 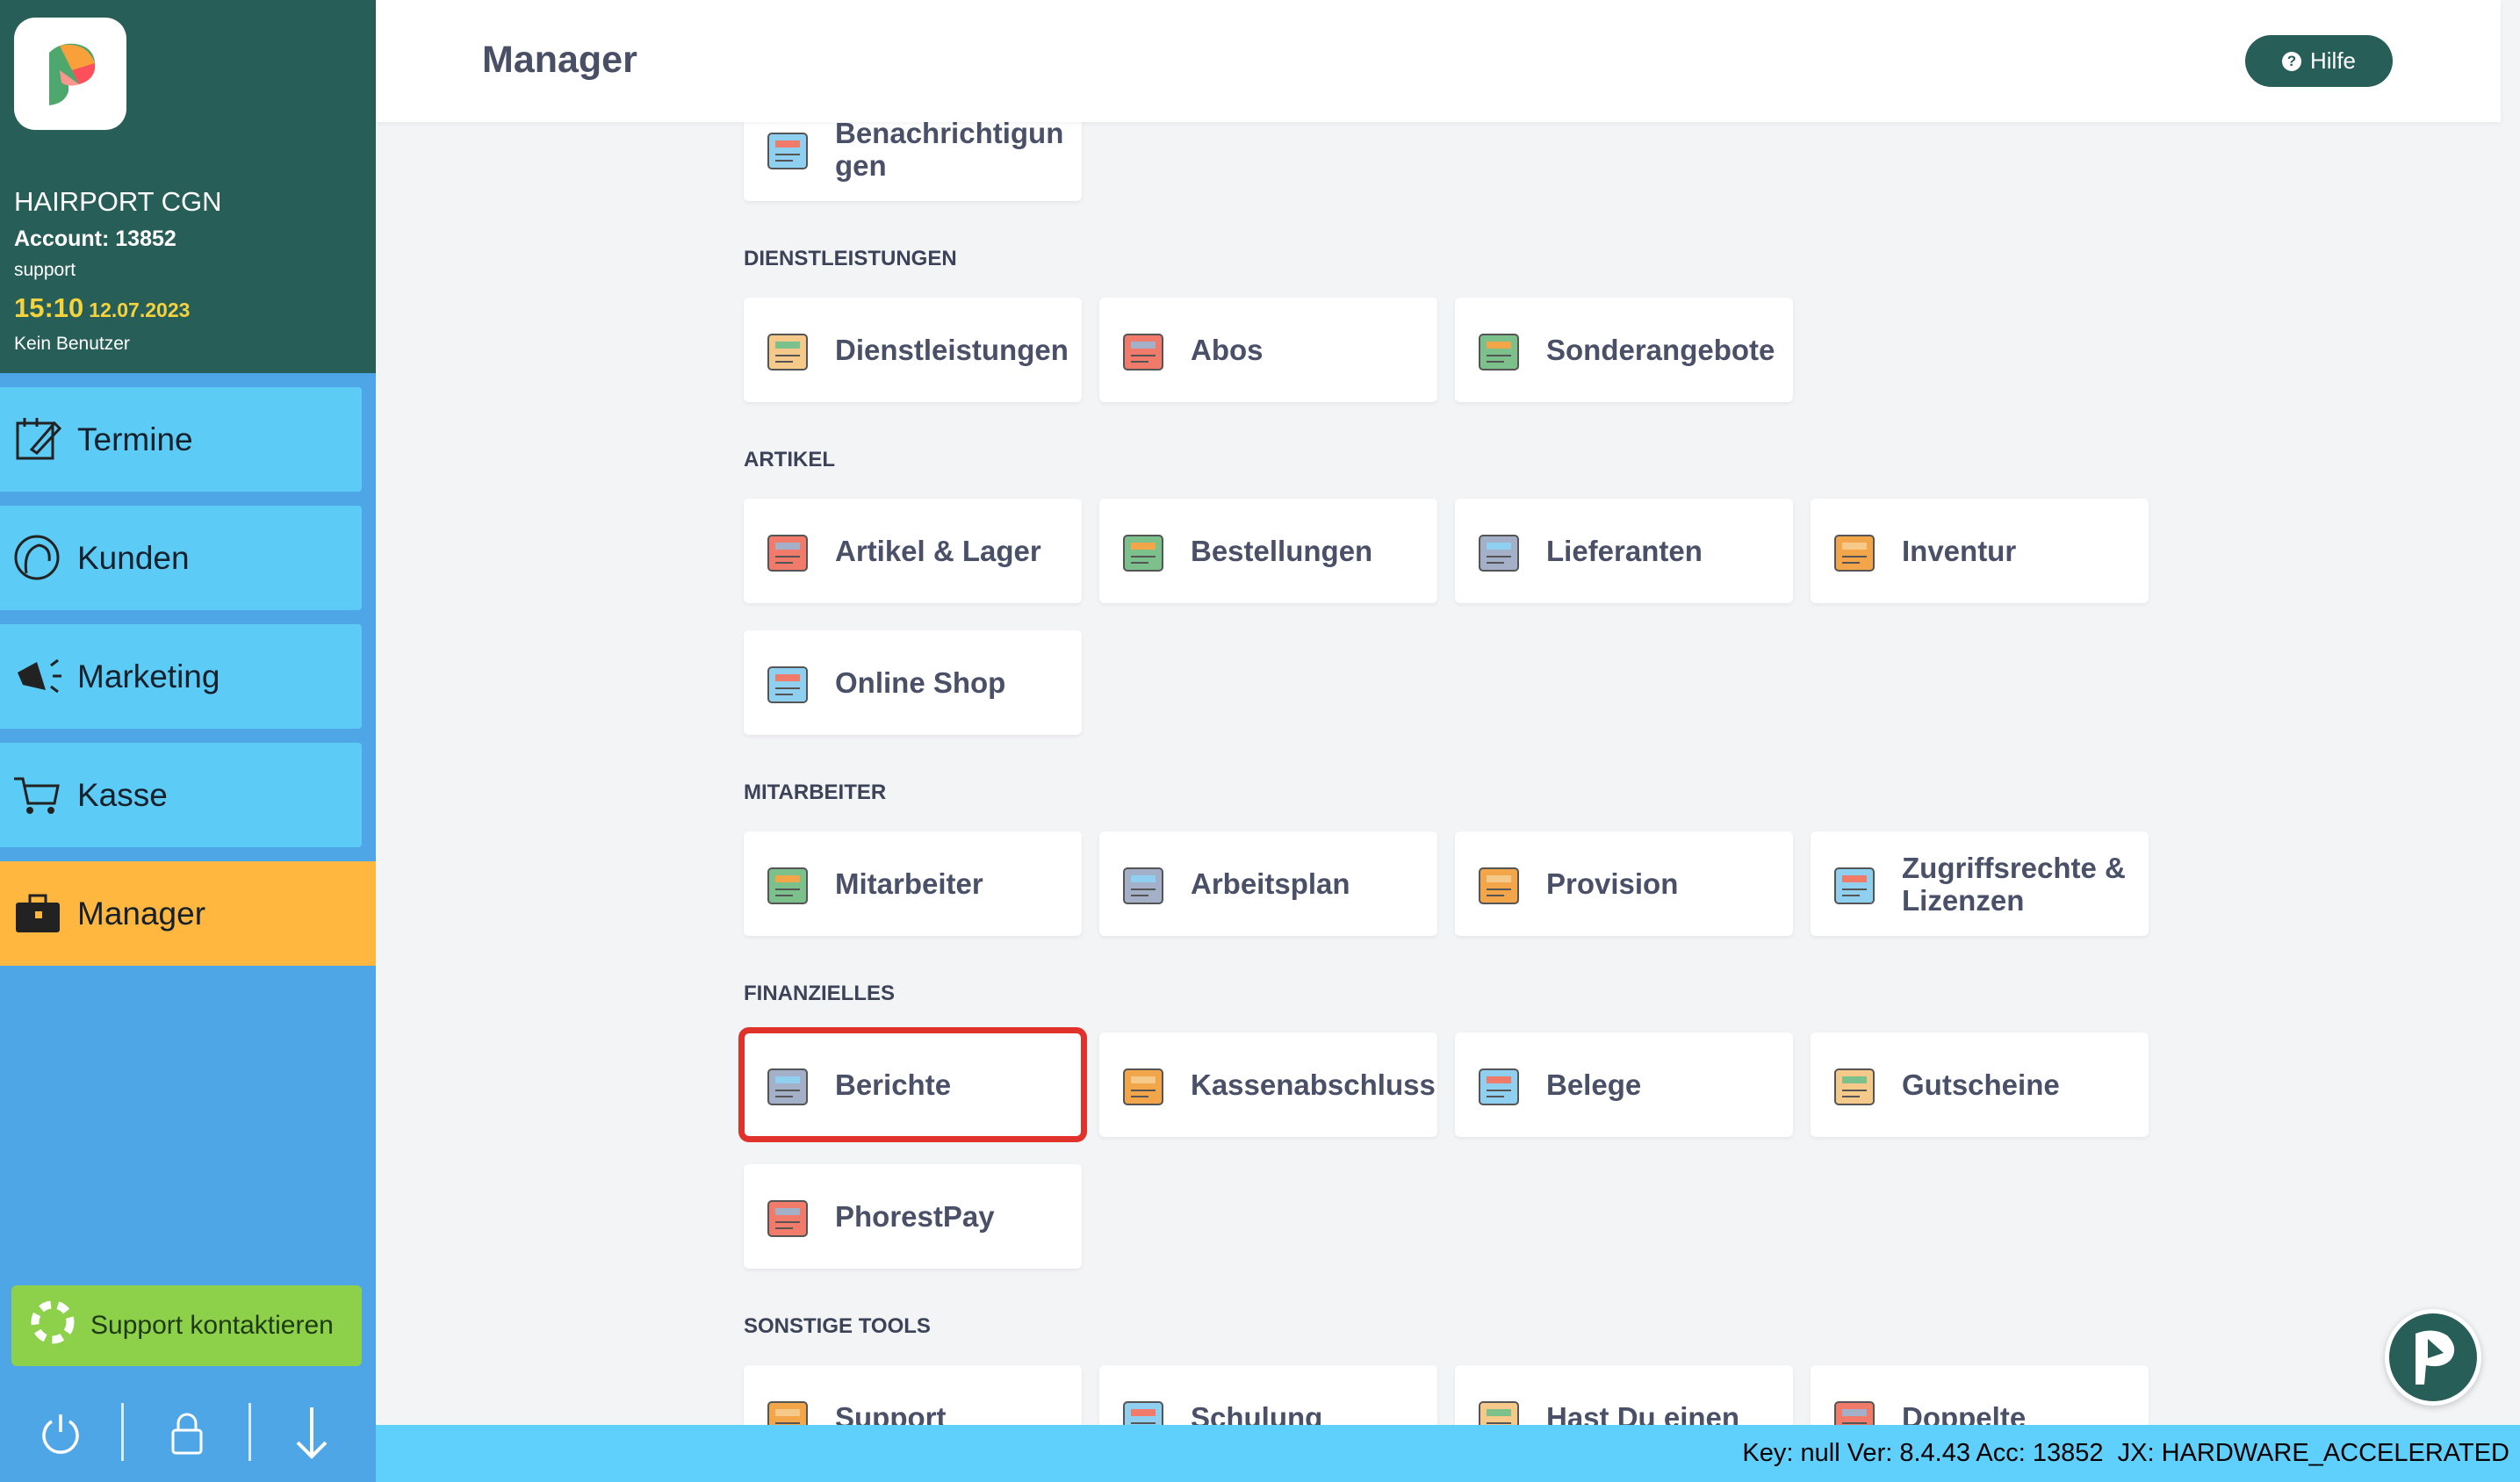 I want to click on tile-mitarbeiter: Mitarbeiter, so click(x=913, y=883).